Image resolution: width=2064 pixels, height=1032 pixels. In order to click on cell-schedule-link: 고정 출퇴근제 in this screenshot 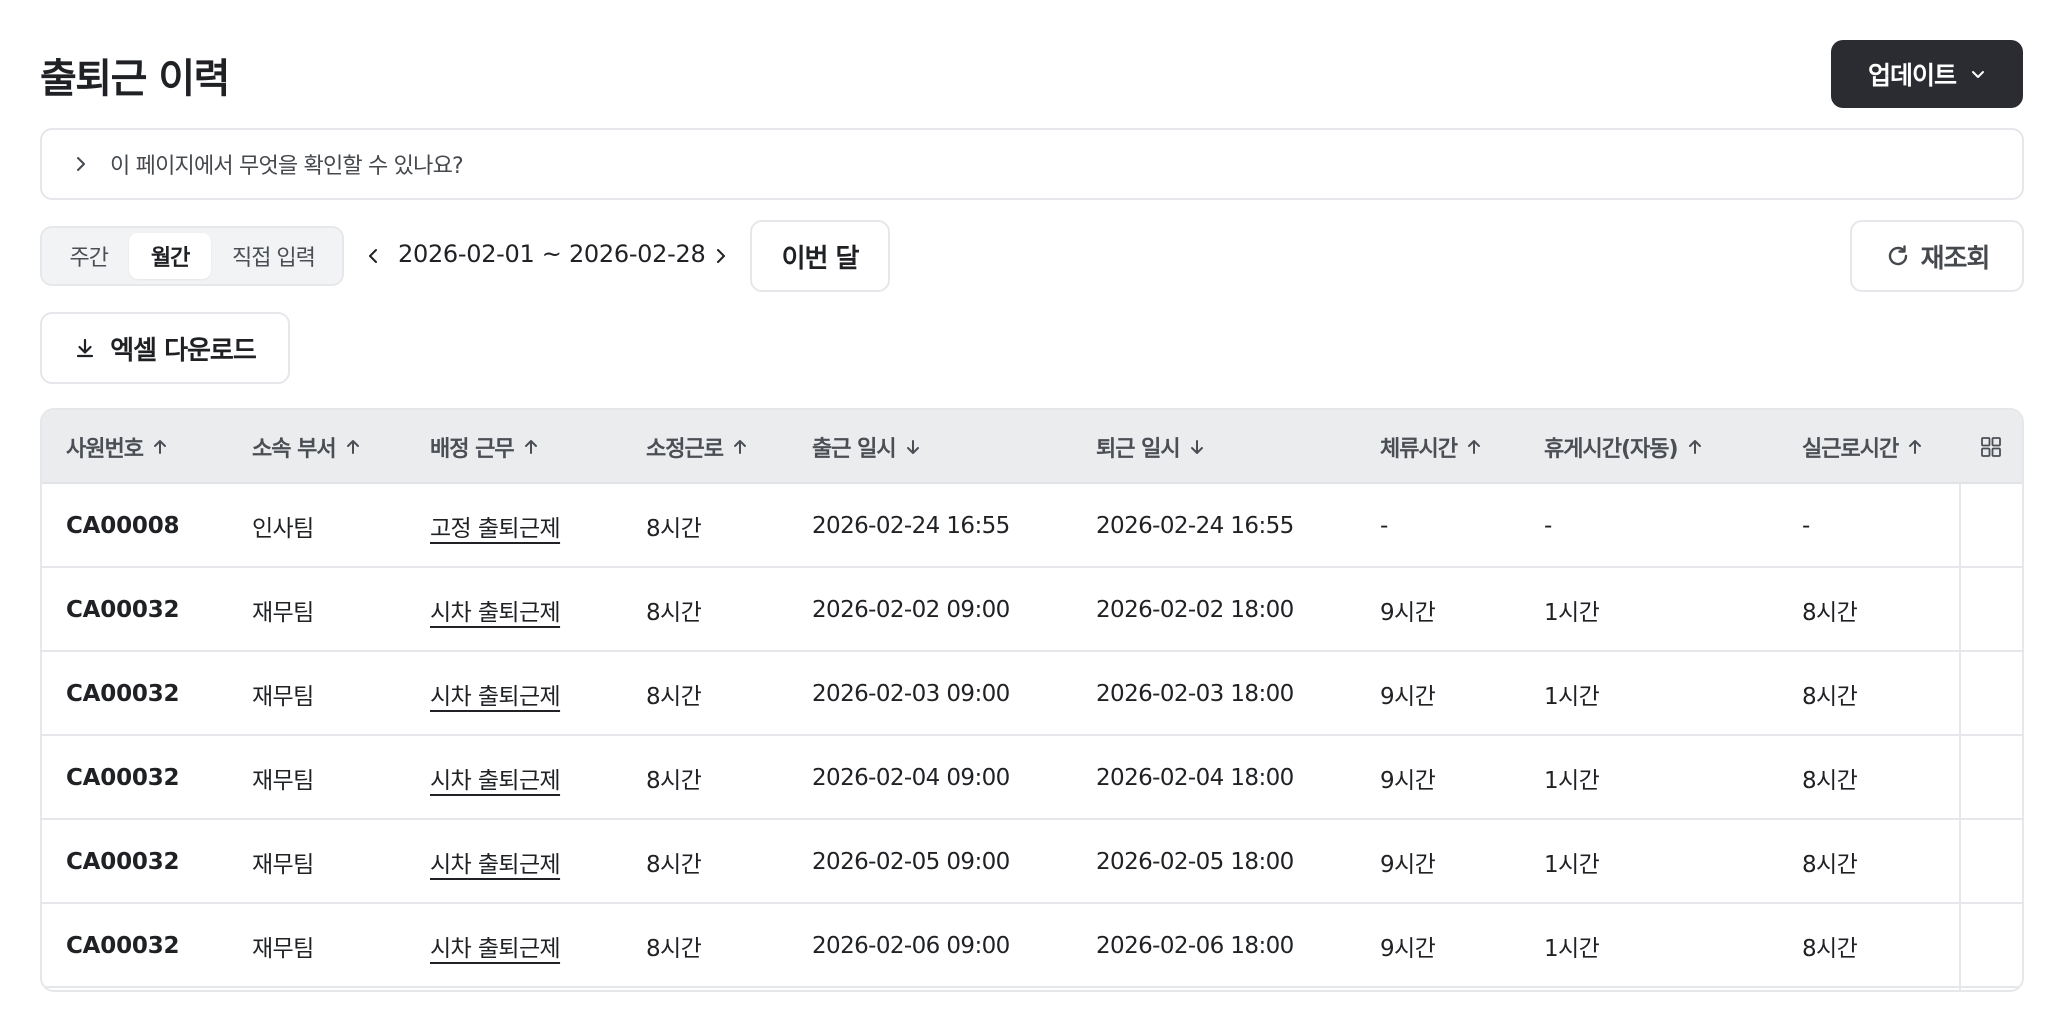, I will do `click(495, 526)`.